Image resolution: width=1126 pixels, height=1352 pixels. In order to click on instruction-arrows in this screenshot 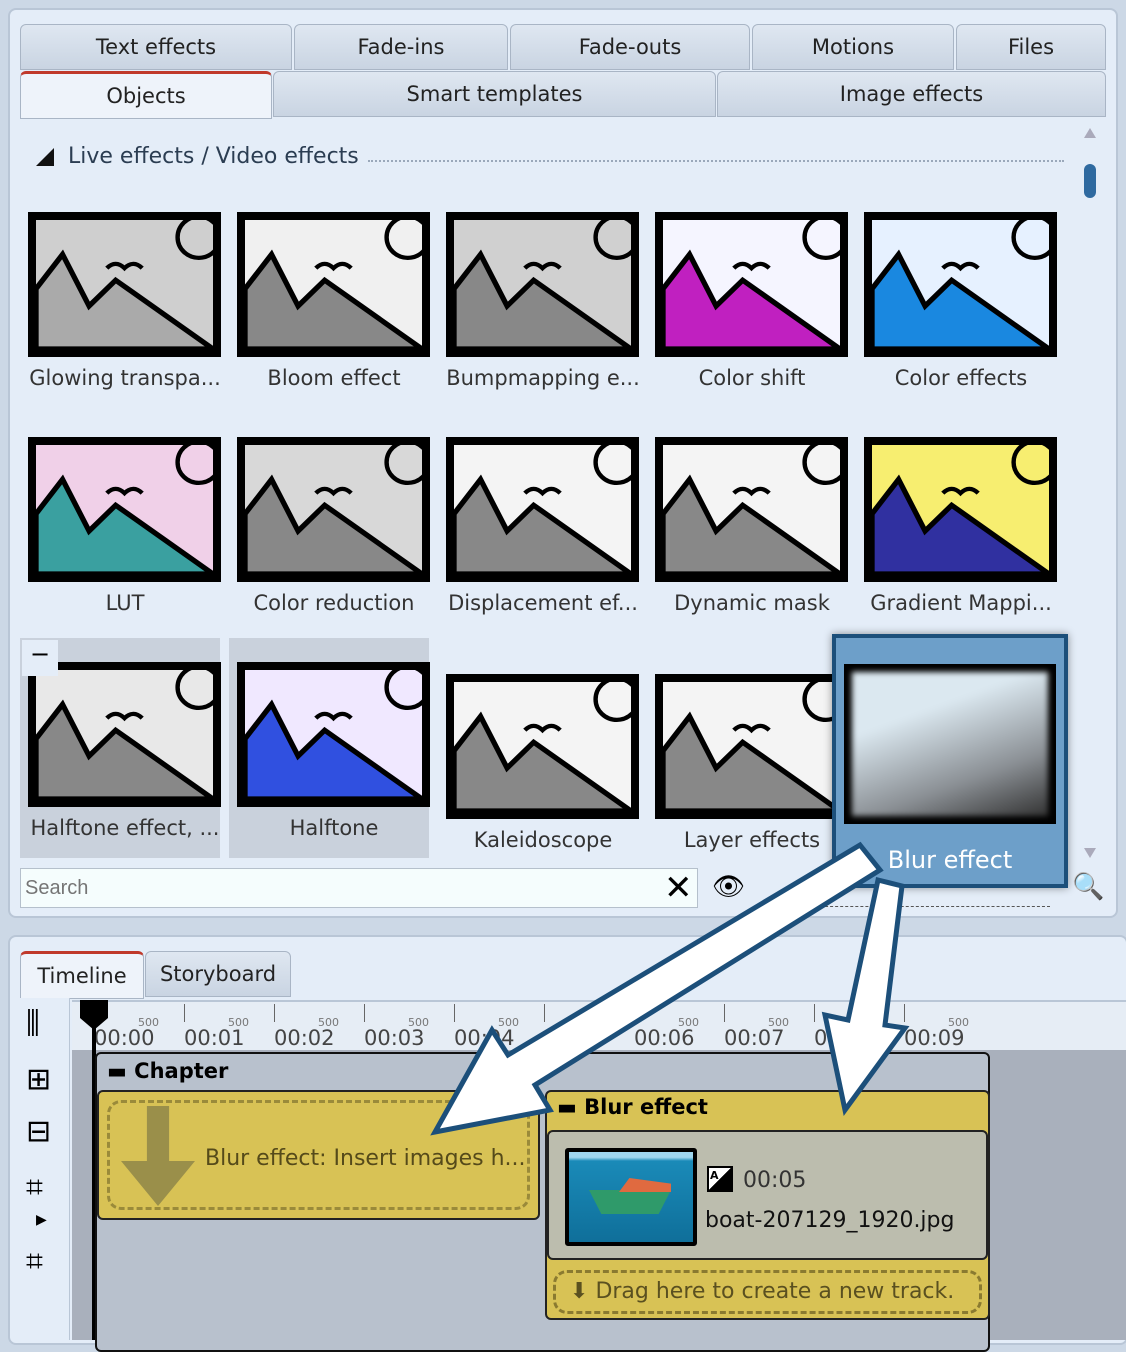, I will do `click(670, 988)`.